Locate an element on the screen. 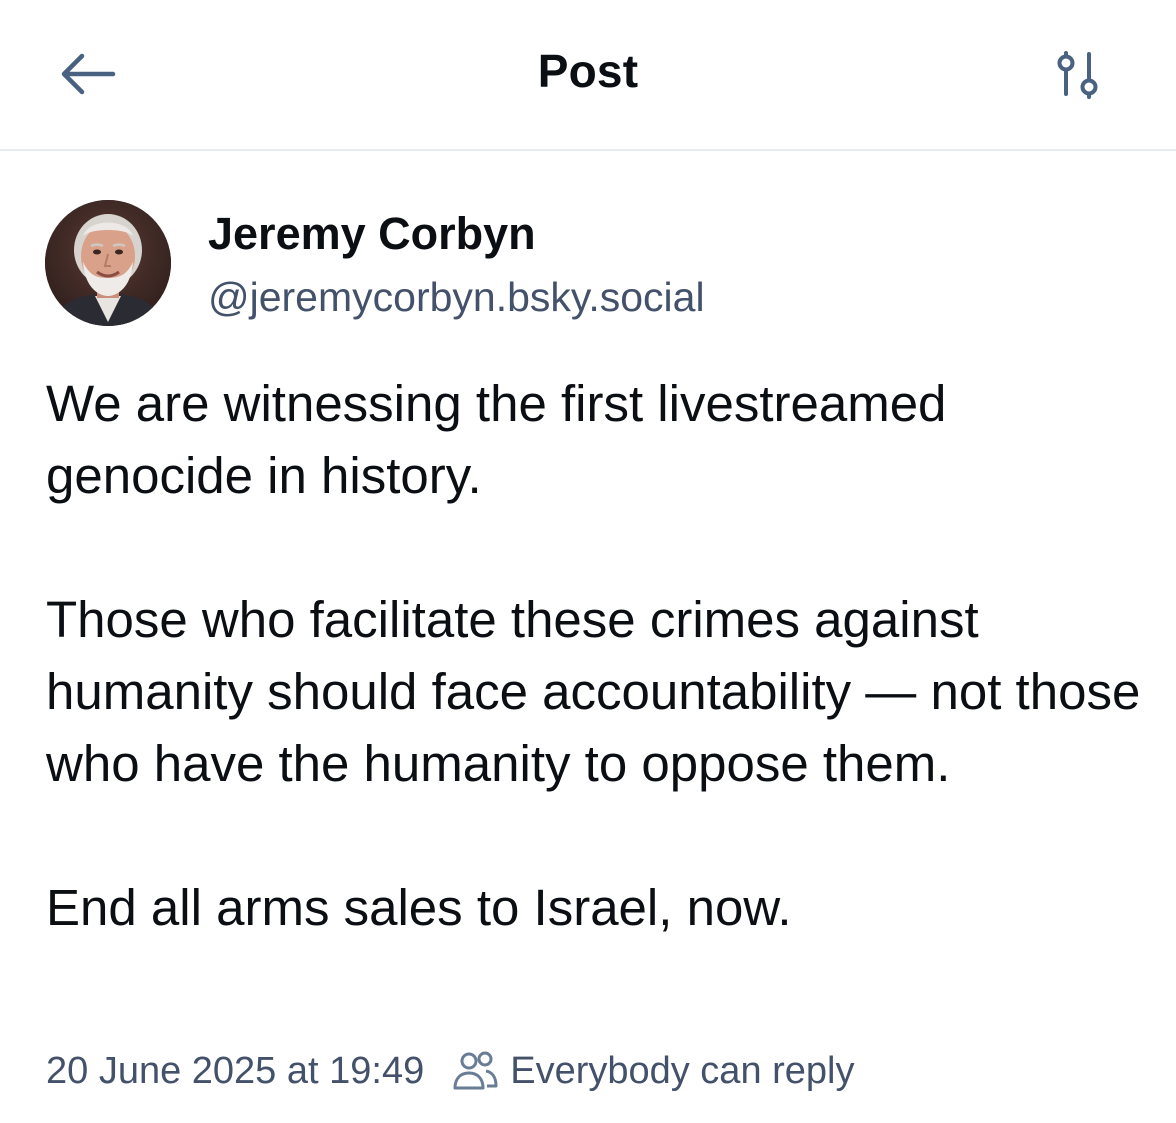 The height and width of the screenshot is (1123, 1176). top-bar: Post is located at coordinates (588, 75).